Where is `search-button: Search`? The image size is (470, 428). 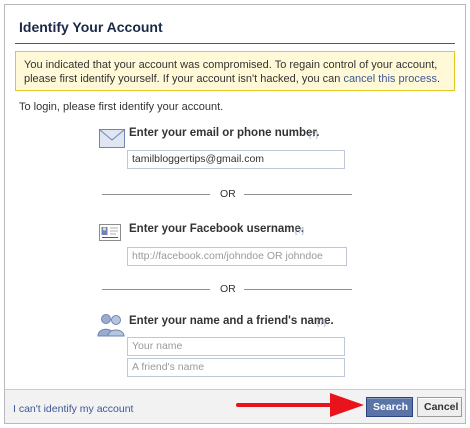 search-button: Search is located at coordinates (389, 407).